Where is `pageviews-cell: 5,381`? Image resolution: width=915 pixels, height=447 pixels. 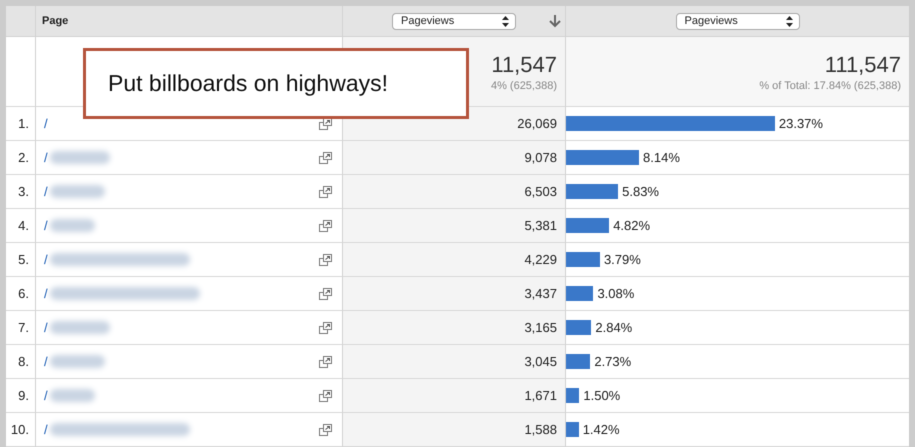 pageviews-cell: 5,381 is located at coordinates (454, 226).